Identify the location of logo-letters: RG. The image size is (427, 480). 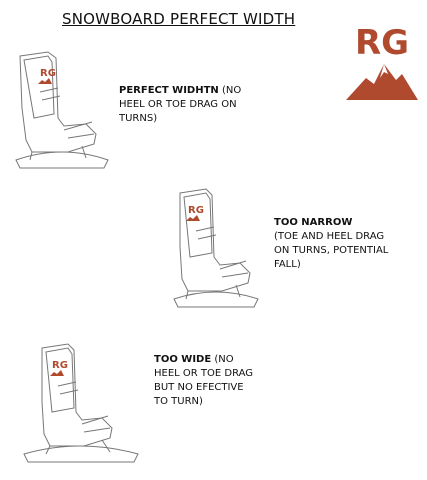
(382, 43).